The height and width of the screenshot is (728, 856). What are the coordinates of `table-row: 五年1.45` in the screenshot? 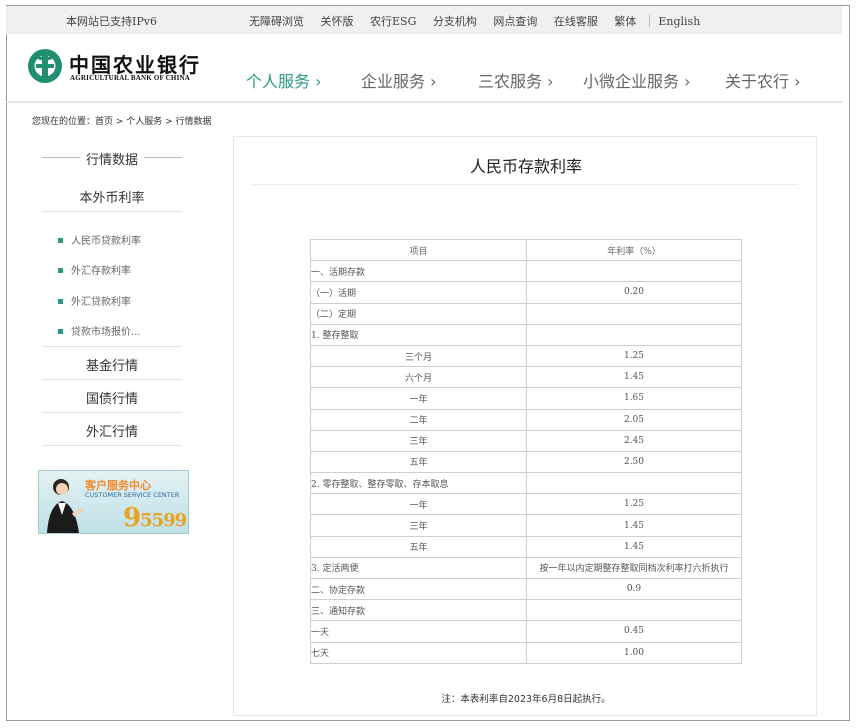 It's located at (526, 546).